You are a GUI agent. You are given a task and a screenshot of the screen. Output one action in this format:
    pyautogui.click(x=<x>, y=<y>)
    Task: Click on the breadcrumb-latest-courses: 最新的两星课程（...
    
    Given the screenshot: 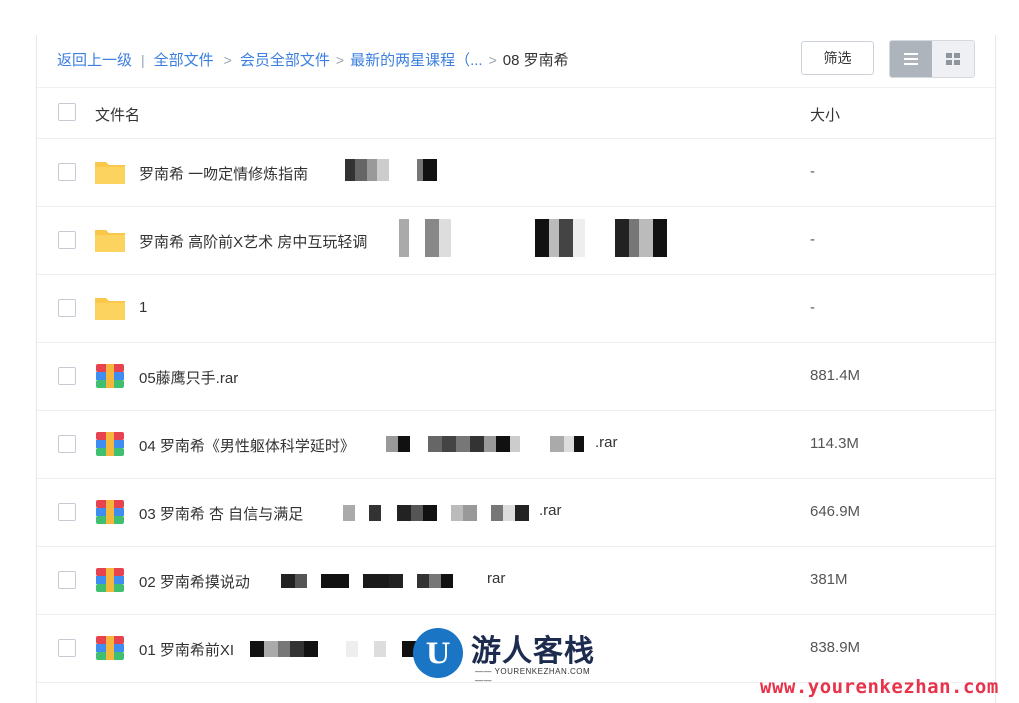 What is the action you would take?
    pyautogui.click(x=416, y=59)
    